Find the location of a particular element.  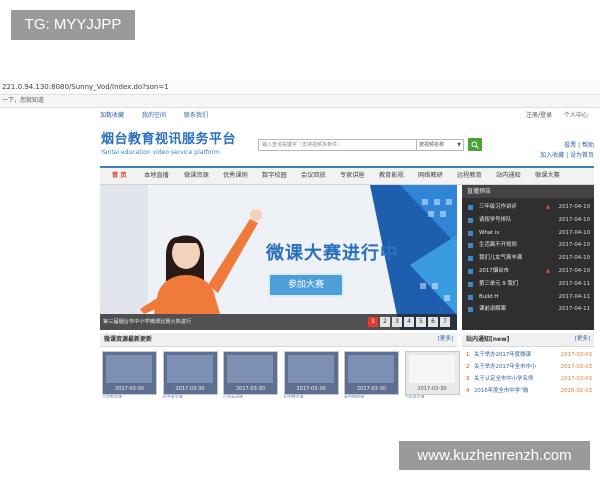

nav-contest: 微课大赛 is located at coordinates (547, 176).